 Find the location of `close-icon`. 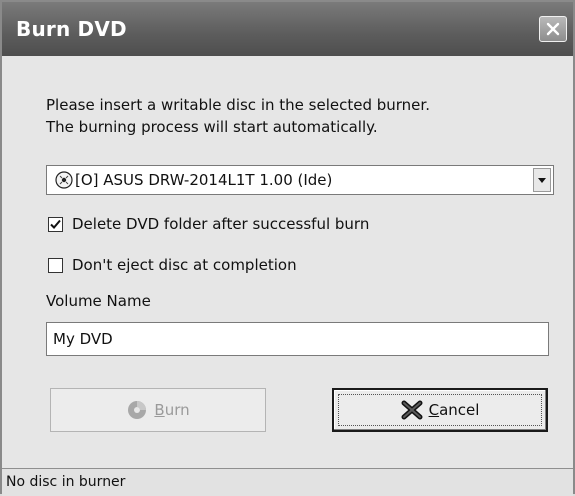

close-icon is located at coordinates (553, 29).